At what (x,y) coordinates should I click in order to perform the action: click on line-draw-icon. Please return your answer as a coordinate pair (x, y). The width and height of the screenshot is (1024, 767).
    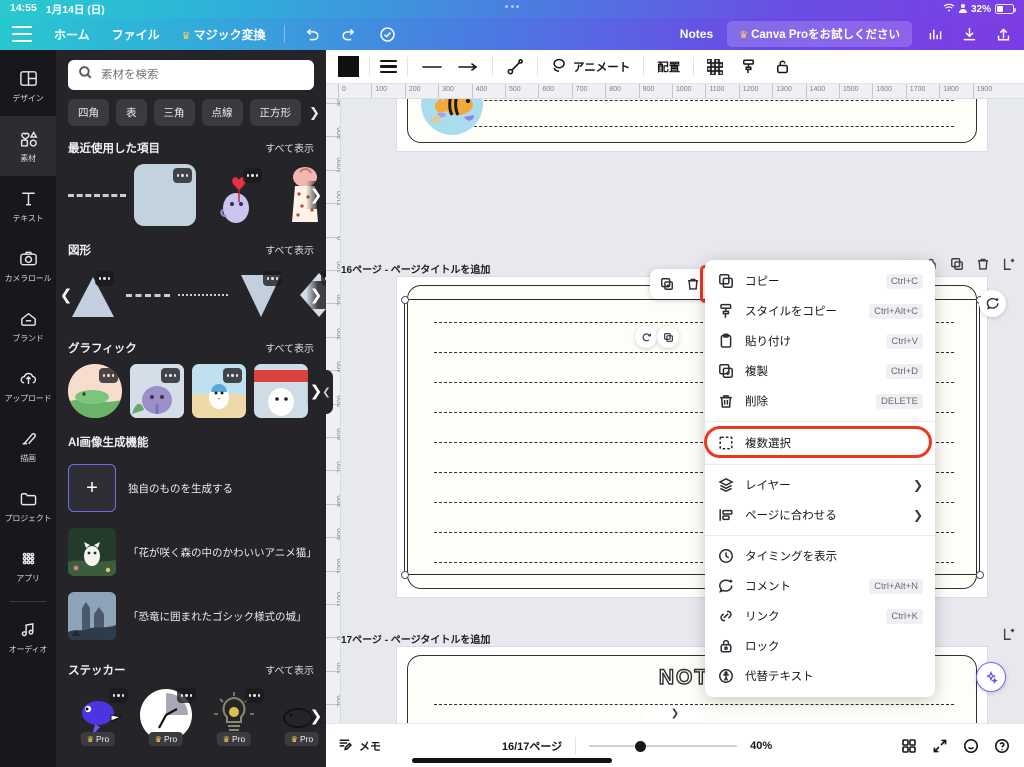
    Looking at the image, I should click on (515, 67).